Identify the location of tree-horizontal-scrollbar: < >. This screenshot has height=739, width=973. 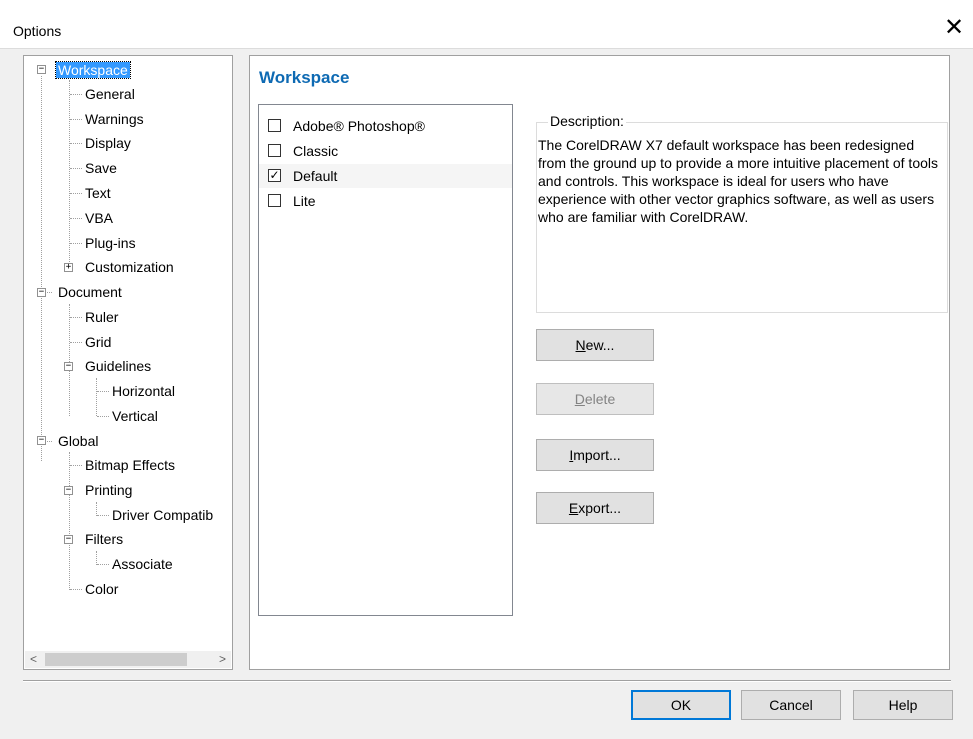
(128, 659).